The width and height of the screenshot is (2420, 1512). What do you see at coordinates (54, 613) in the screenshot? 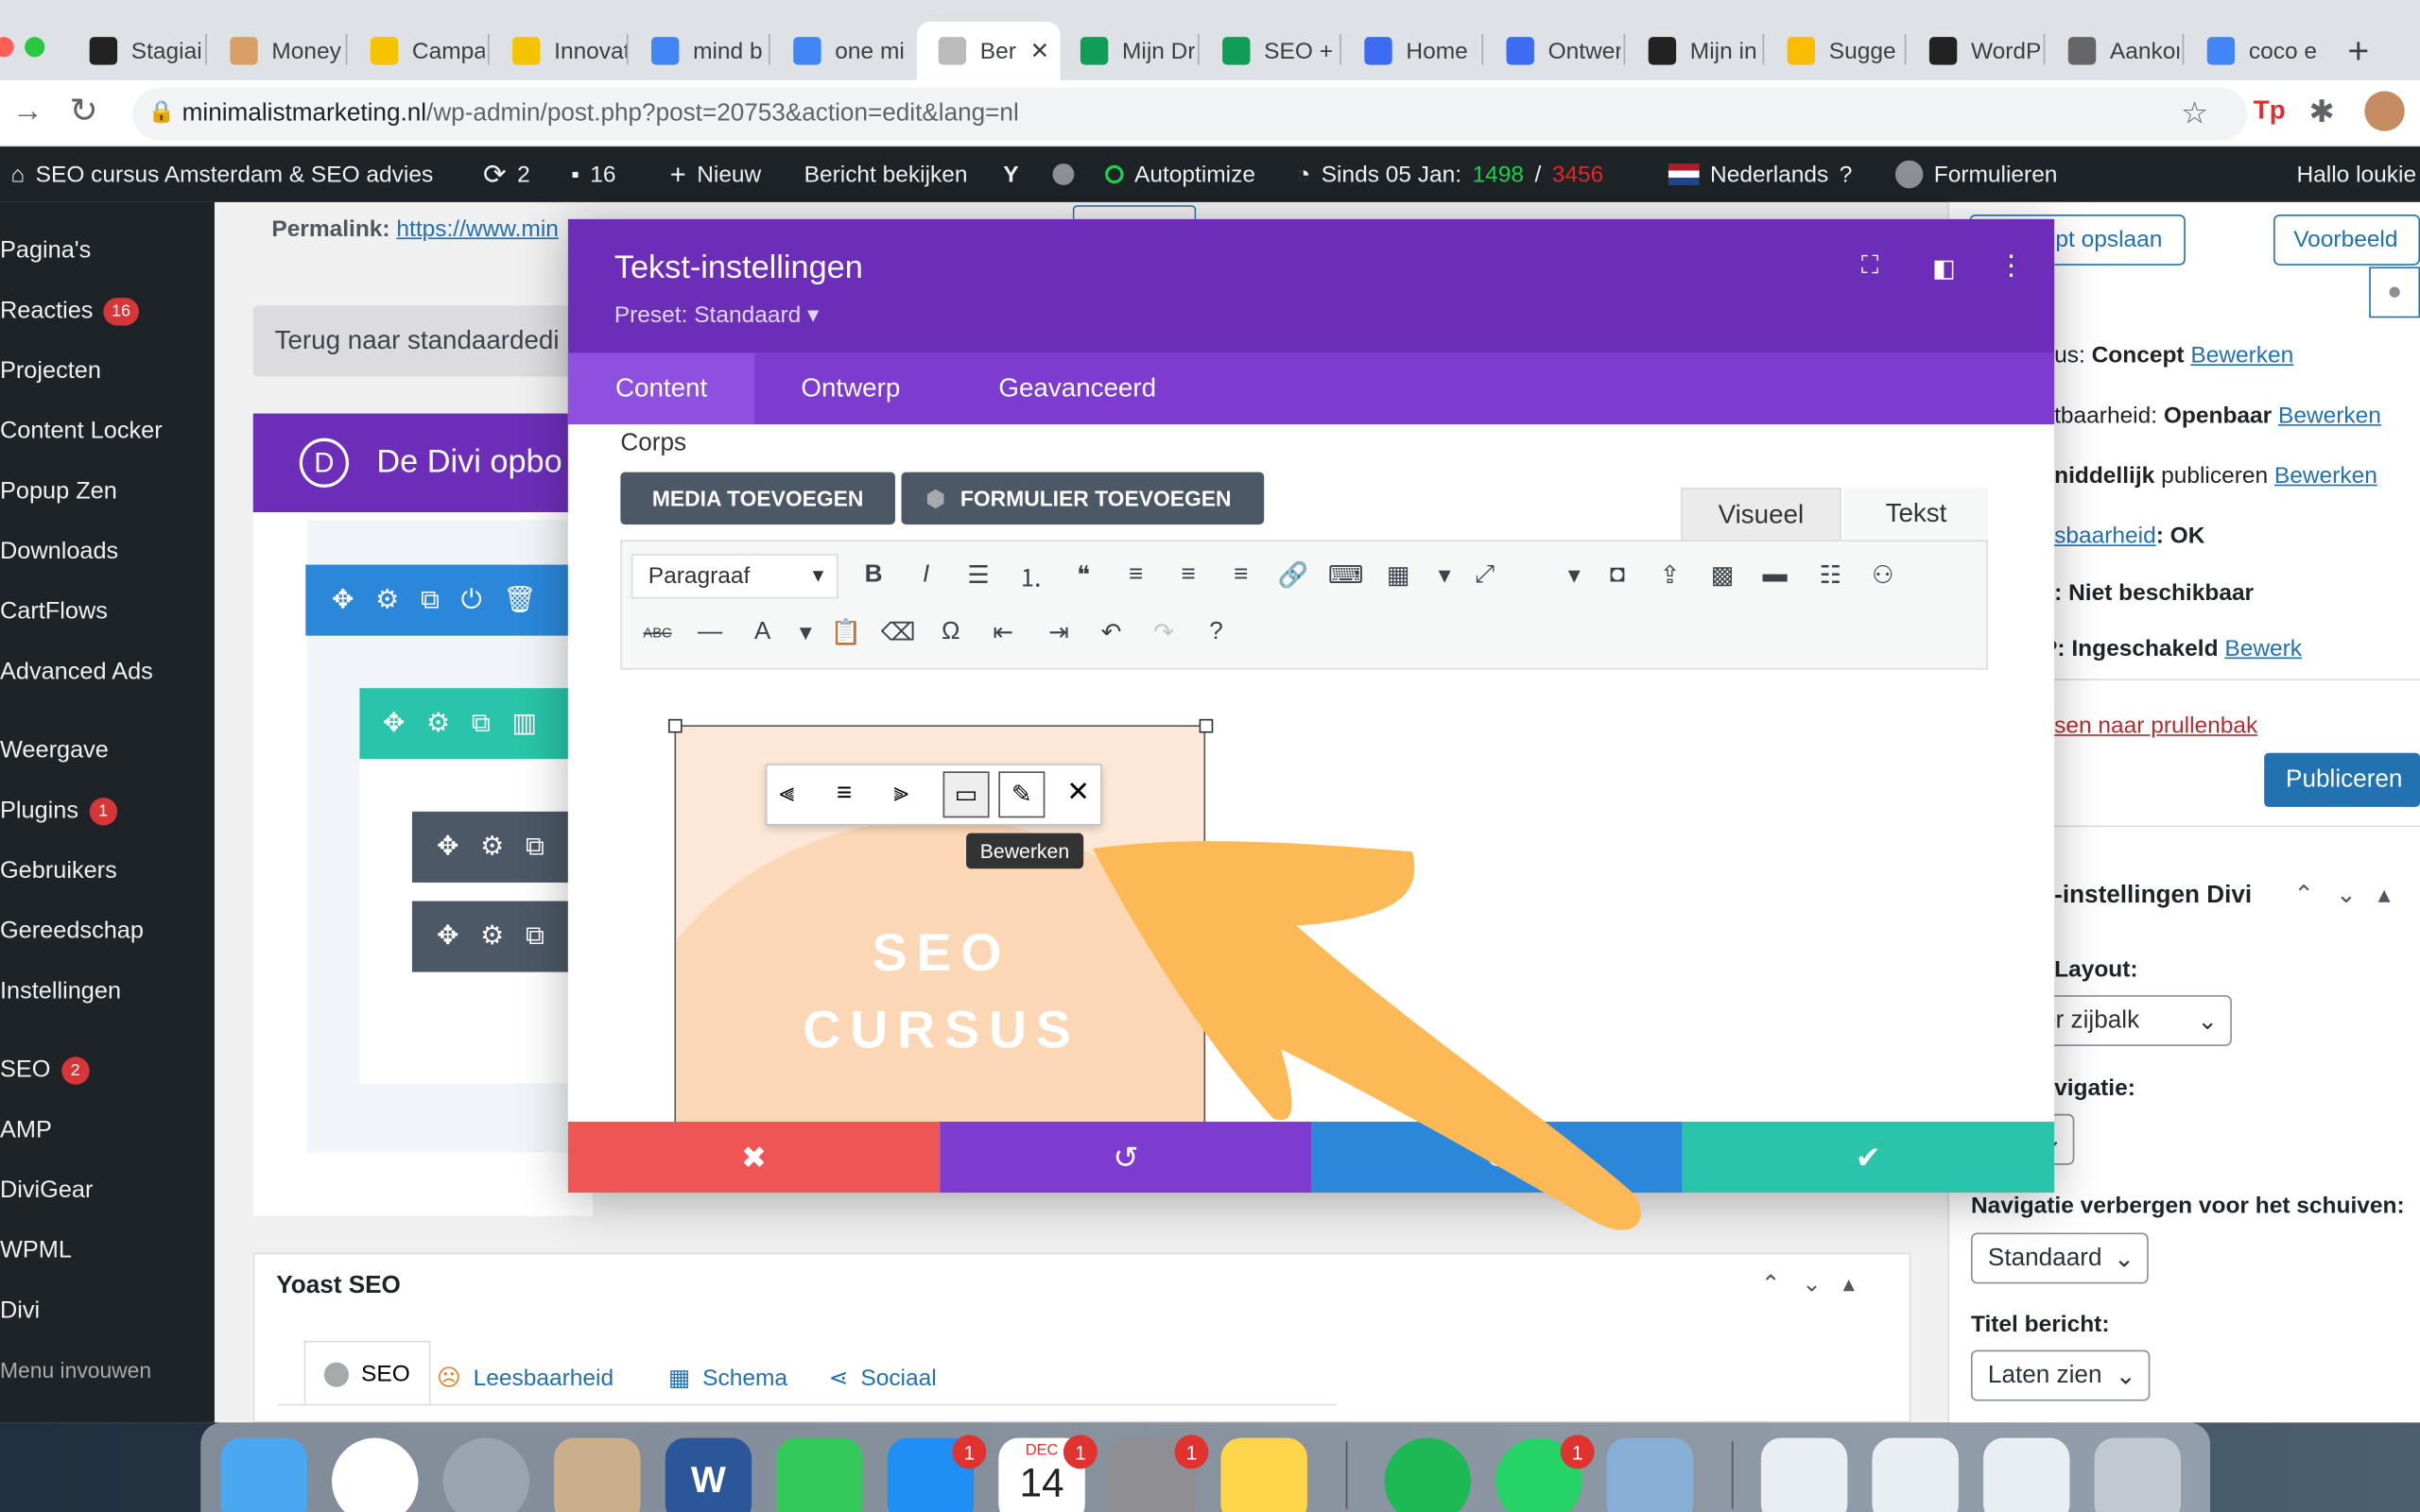
I see `sidebar-item: CartFlows` at bounding box center [54, 613].